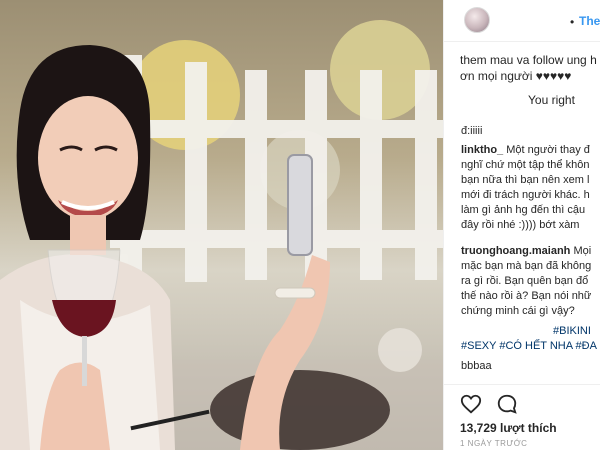  What do you see at coordinates (515, 251) in the screenshot?
I see `comment-username: truonghoang.maianh` at bounding box center [515, 251].